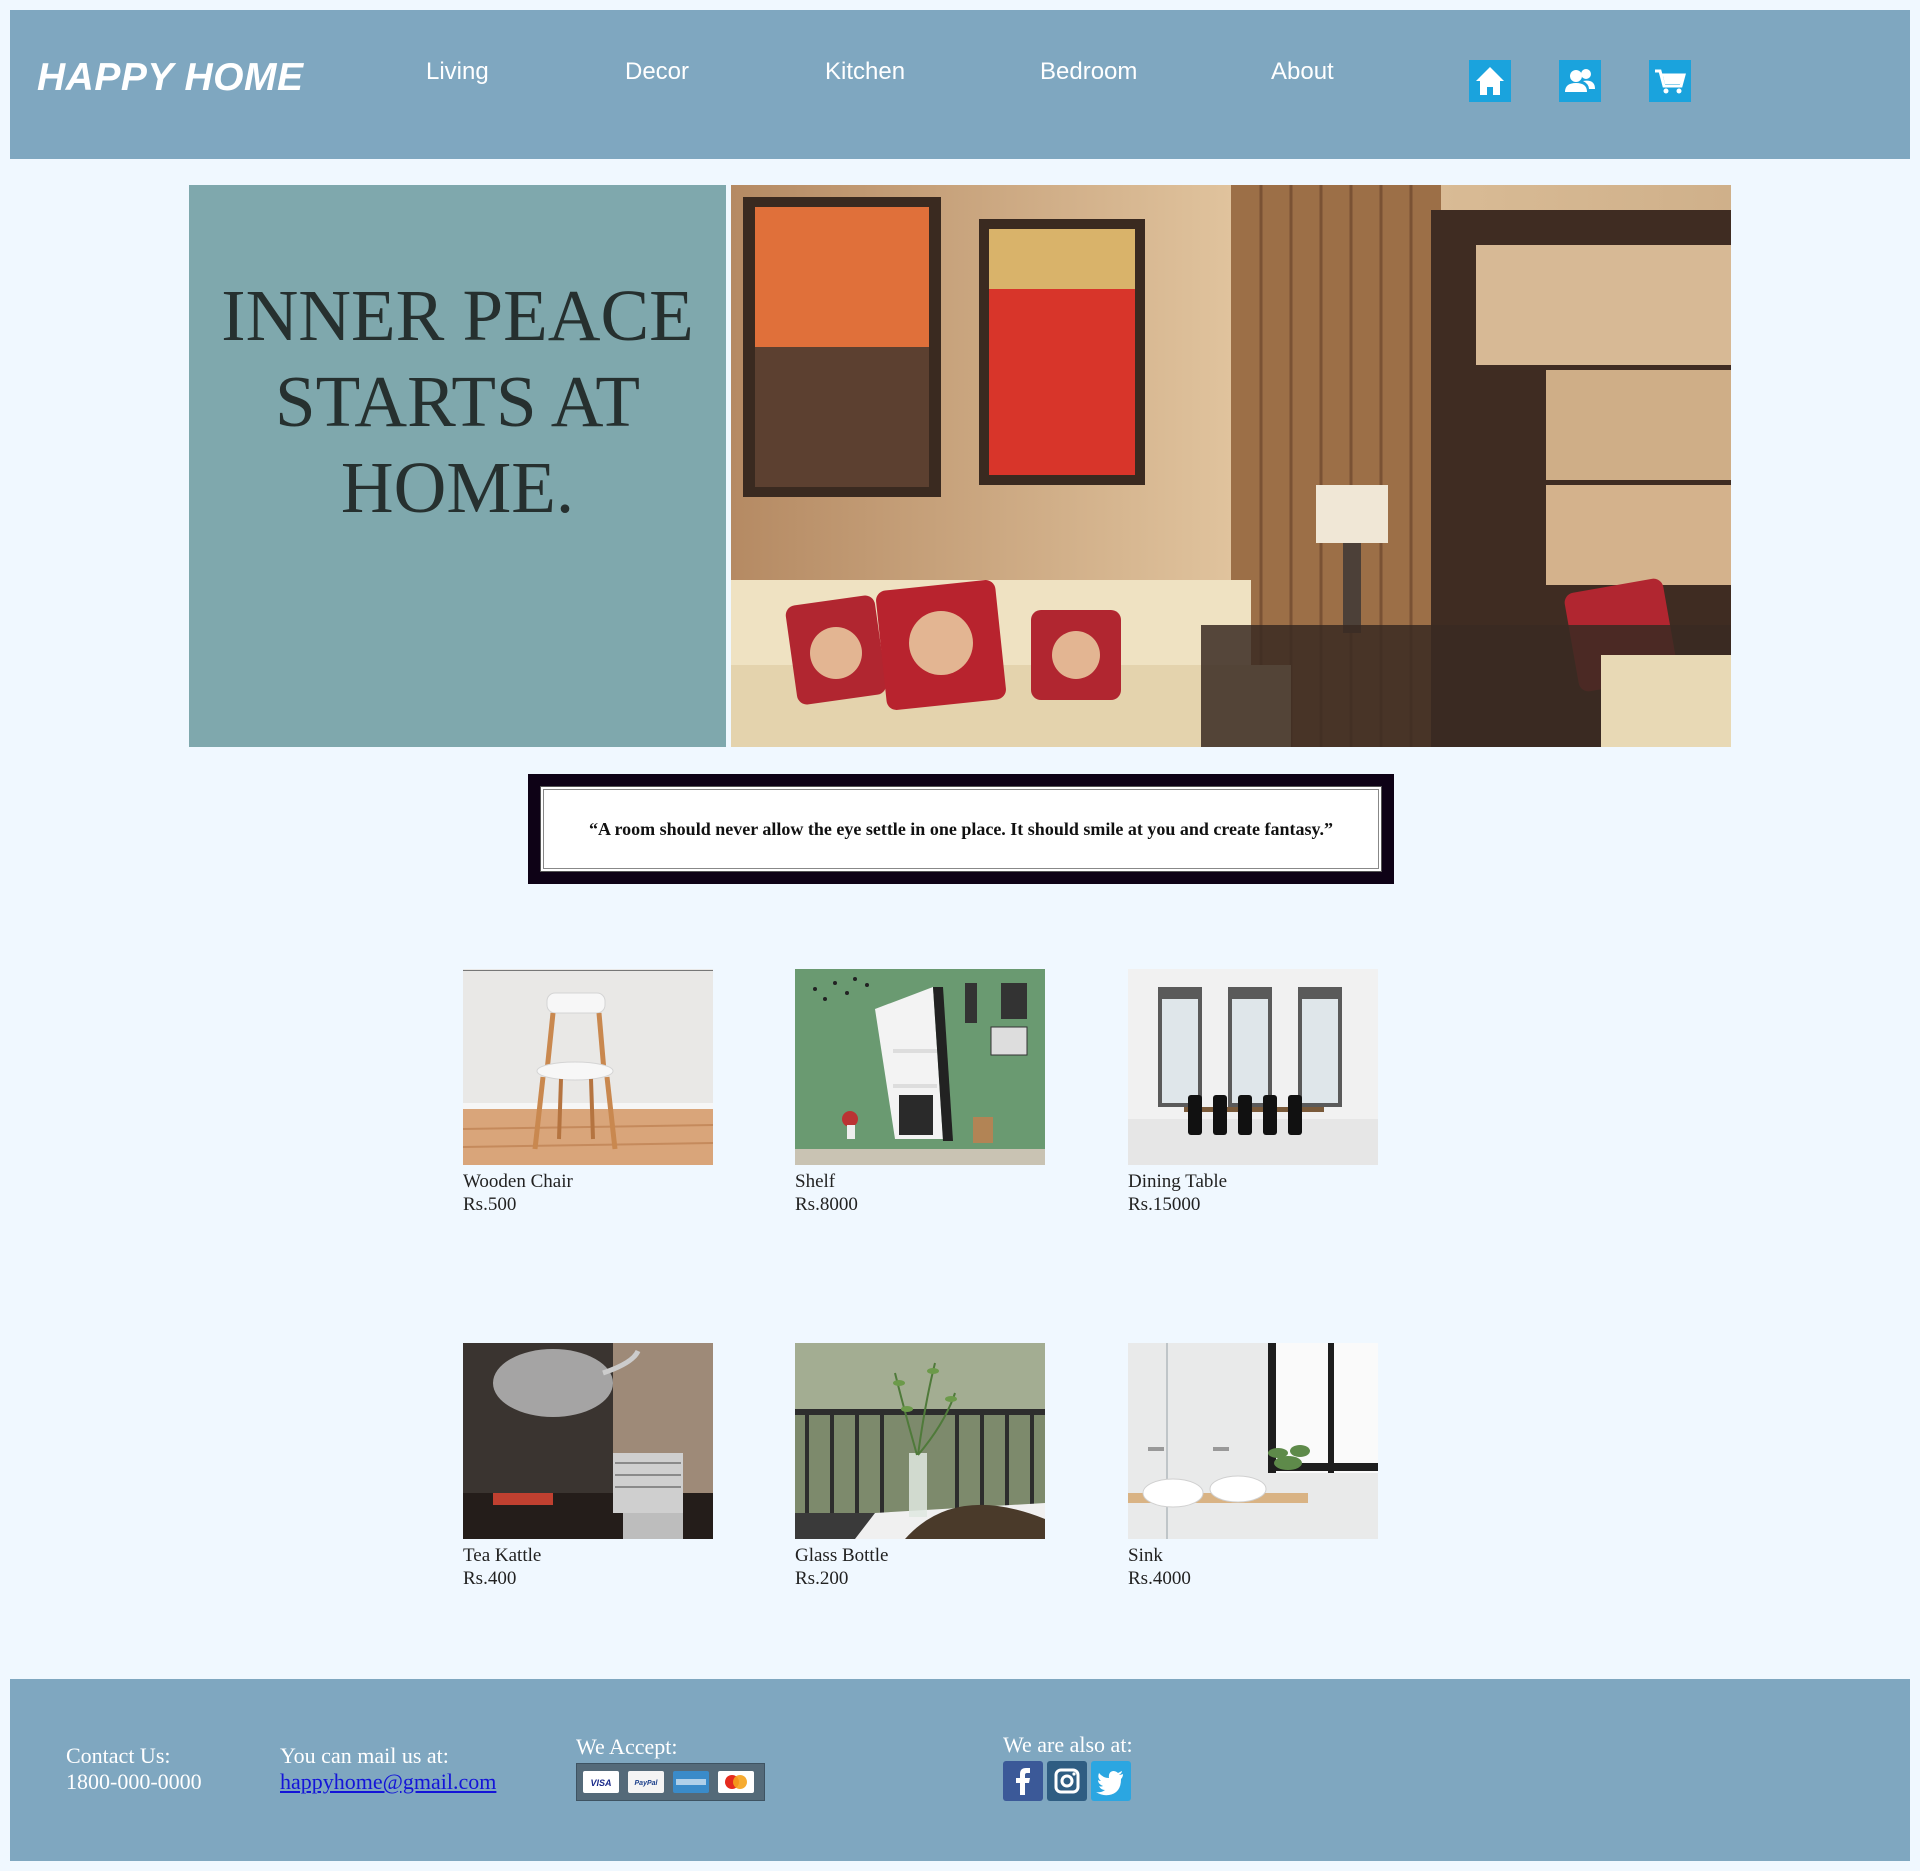 The width and height of the screenshot is (1920, 1871). Describe the element at coordinates (588, 1441) in the screenshot. I see `tea-kettle-photo` at that location.